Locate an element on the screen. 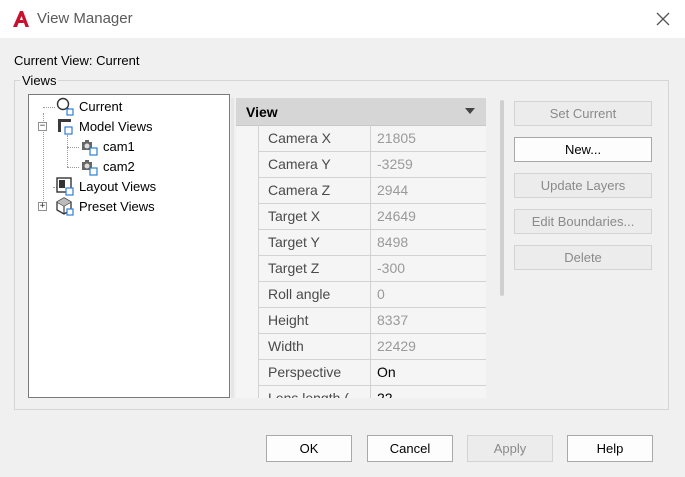 This screenshot has height=477, width=685. property-name: Width is located at coordinates (314, 346).